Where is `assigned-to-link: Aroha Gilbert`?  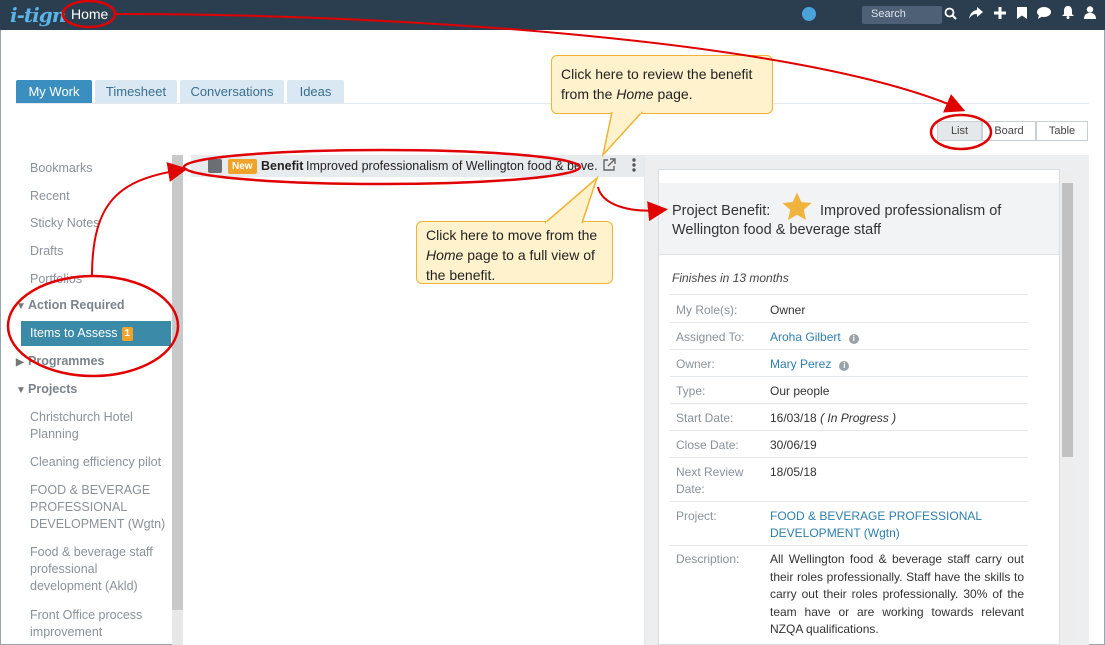 assigned-to-link: Aroha Gilbert is located at coordinates (805, 337).